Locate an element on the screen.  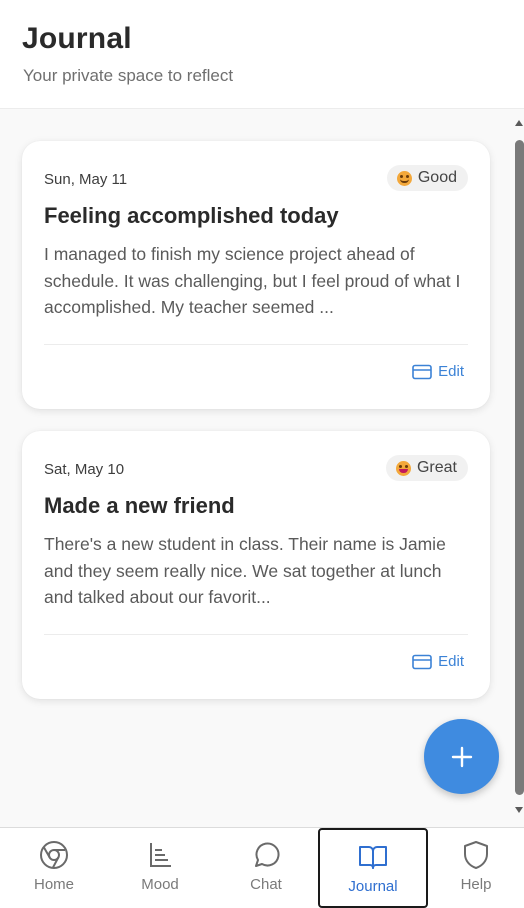
scroll-down-arrow-icon is located at coordinates (519, 810).